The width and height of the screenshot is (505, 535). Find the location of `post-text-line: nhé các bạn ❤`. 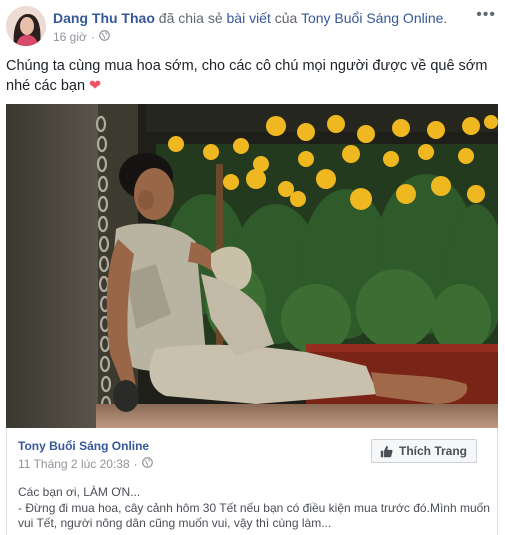

post-text-line: nhé các bạn ❤ is located at coordinates (54, 86).